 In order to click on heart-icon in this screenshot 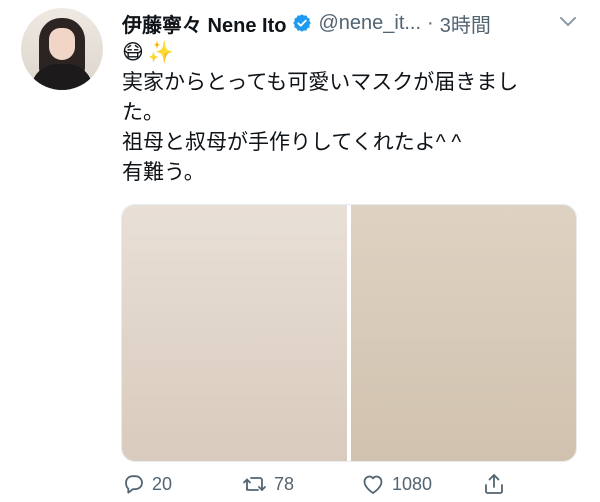, I will do `click(373, 484)`.